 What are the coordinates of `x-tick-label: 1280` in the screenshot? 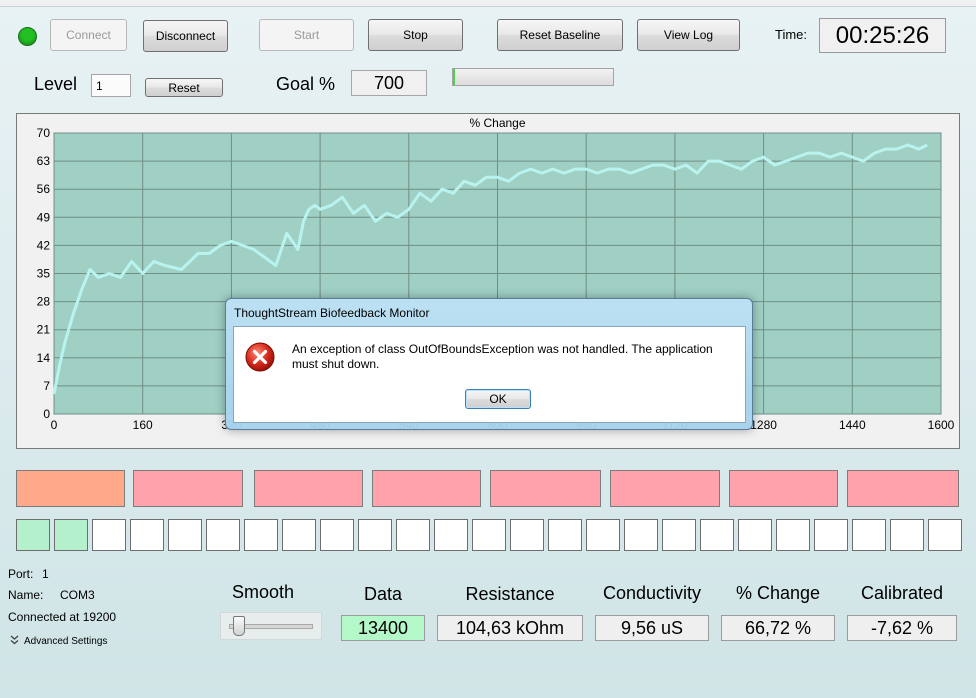 It's located at (763, 425).